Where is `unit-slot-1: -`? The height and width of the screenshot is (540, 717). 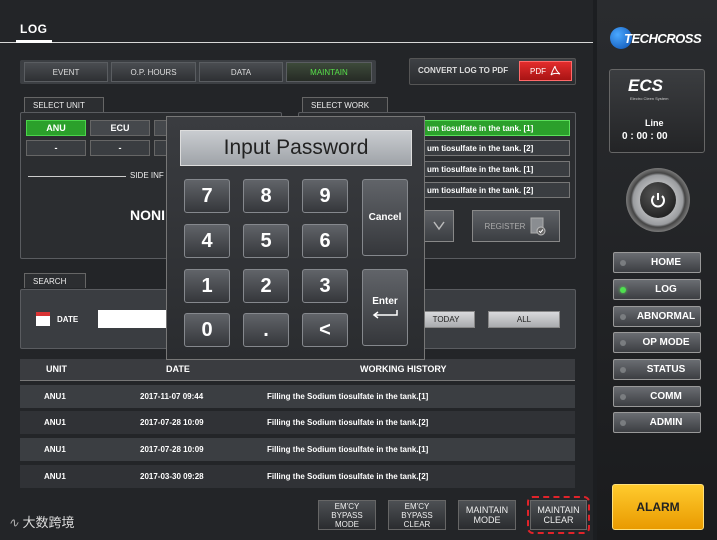 unit-slot-1: - is located at coordinates (56, 148).